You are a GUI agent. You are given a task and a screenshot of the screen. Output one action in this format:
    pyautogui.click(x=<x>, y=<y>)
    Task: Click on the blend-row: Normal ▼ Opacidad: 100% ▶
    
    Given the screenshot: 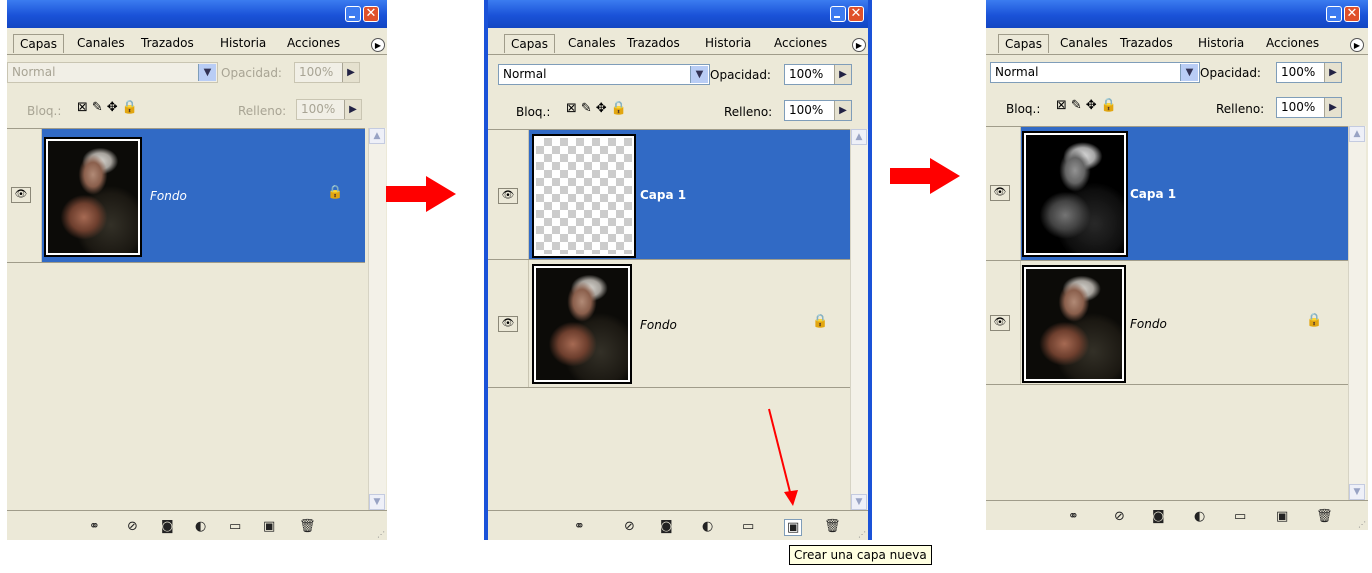 What is the action you would take?
    pyautogui.click(x=1177, y=72)
    